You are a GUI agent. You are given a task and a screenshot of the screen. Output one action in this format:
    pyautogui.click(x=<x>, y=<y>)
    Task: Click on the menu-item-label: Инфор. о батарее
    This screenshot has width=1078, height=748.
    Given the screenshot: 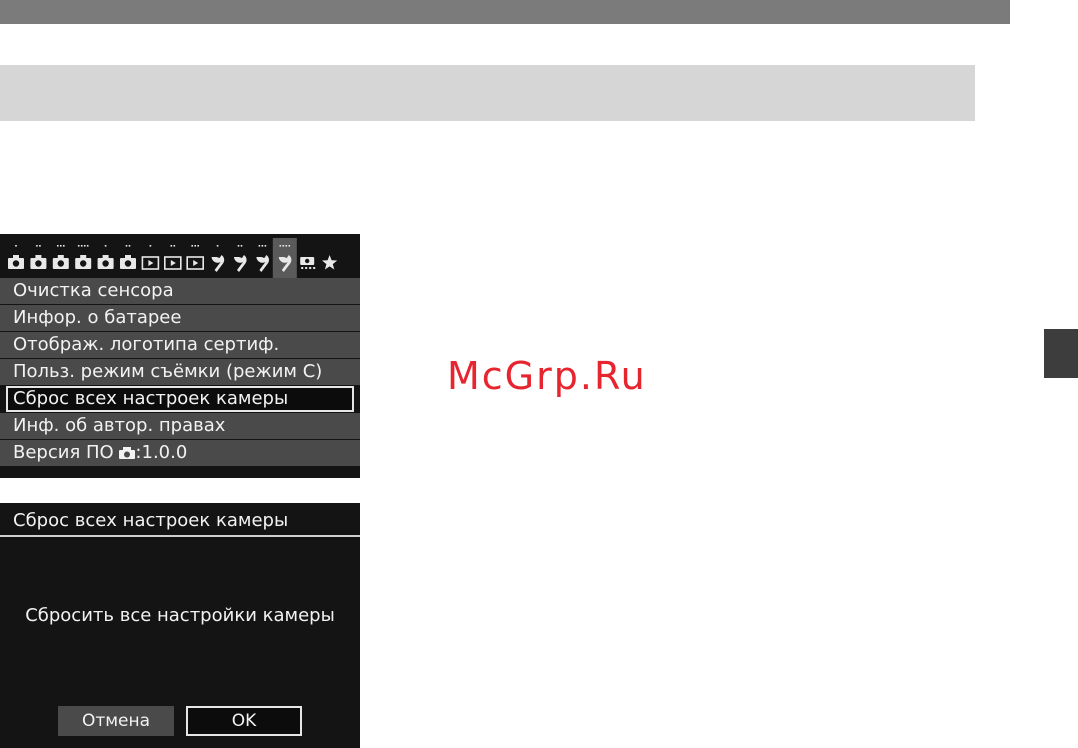 What is the action you would take?
    pyautogui.click(x=97, y=317)
    